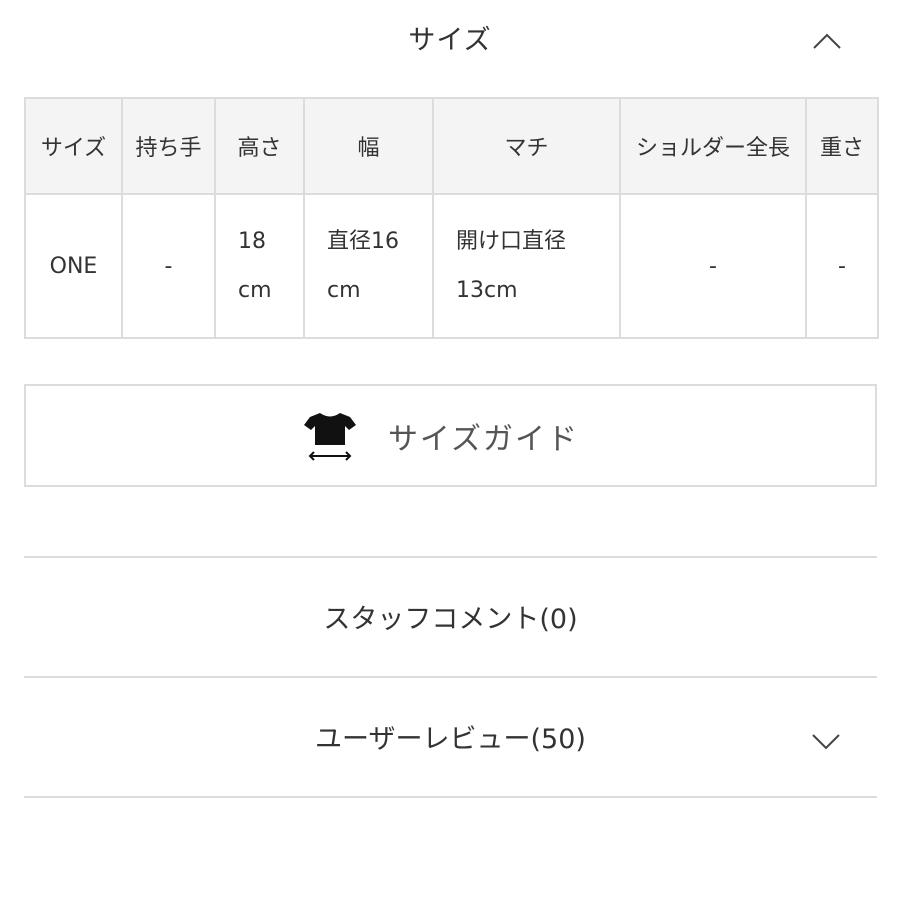 Image resolution: width=900 pixels, height=900 pixels. What do you see at coordinates (526, 266) in the screenshot?
I see `cell-gusset: 開け口直径 13cm` at bounding box center [526, 266].